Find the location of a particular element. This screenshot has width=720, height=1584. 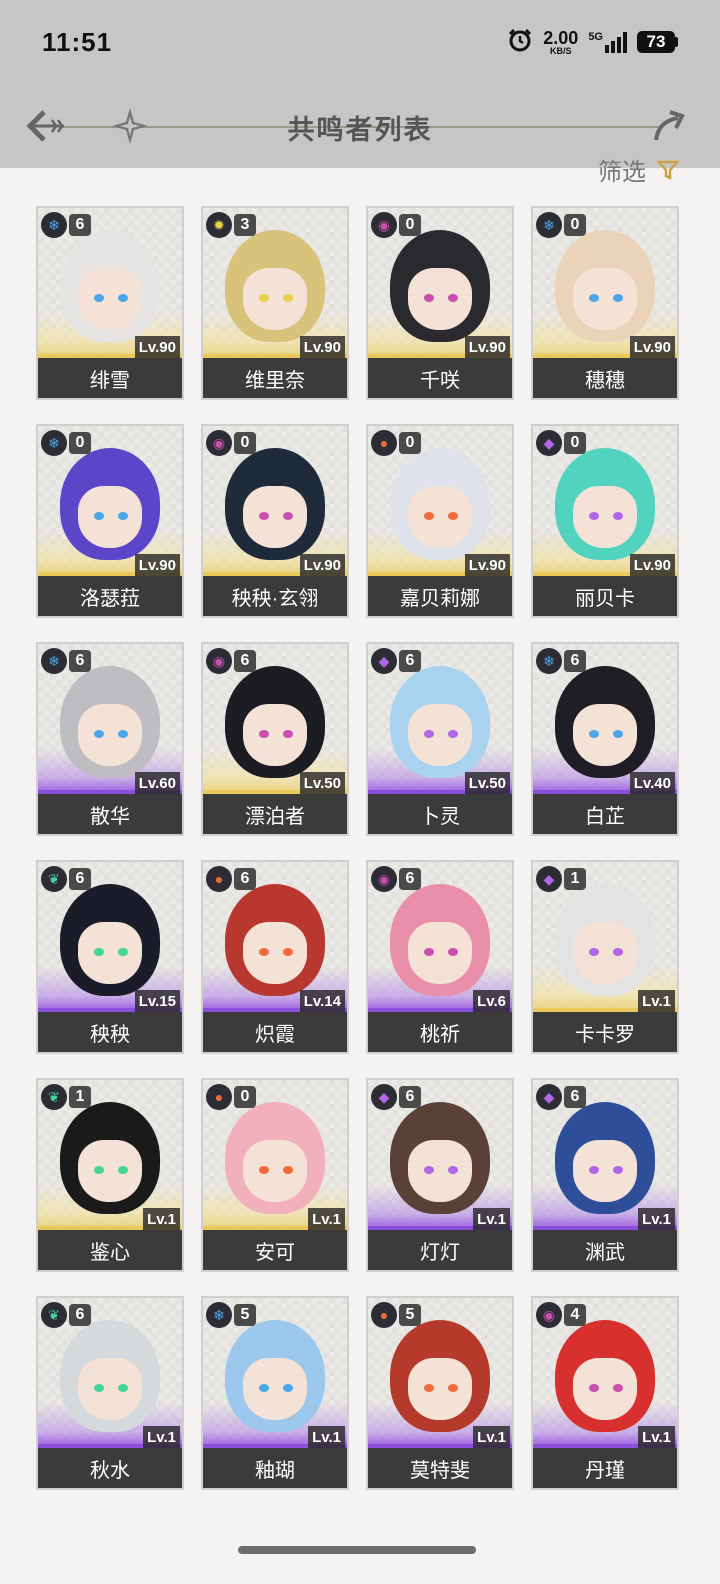

resonator-card: ◉ 0 Lv.90 千咲 is located at coordinates (440, 303).